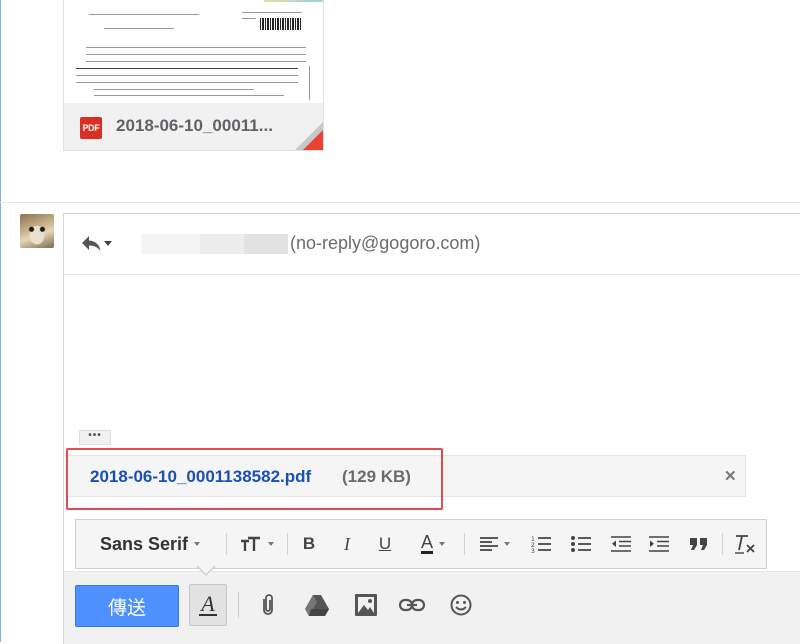 The image size is (800, 644). I want to click on bottom-bar-divider, so click(238, 605).